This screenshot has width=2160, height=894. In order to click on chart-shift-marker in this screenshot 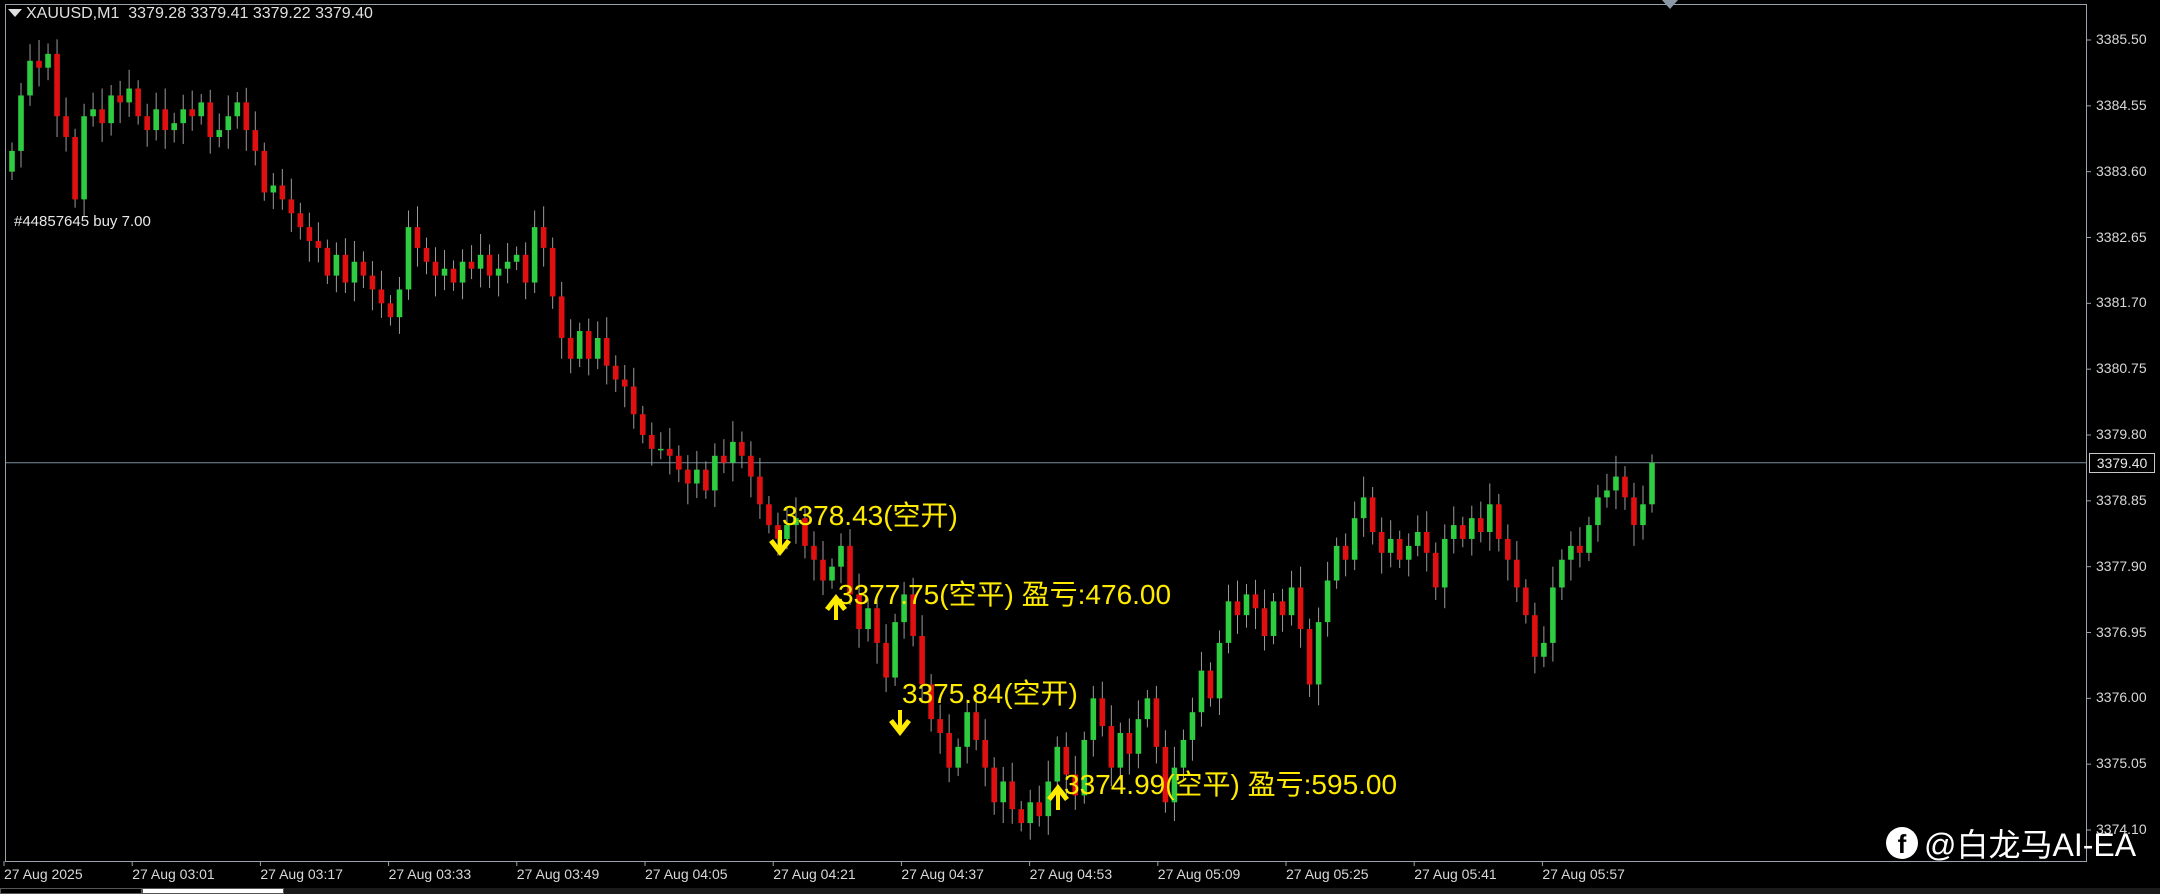, I will do `click(1670, 4)`.